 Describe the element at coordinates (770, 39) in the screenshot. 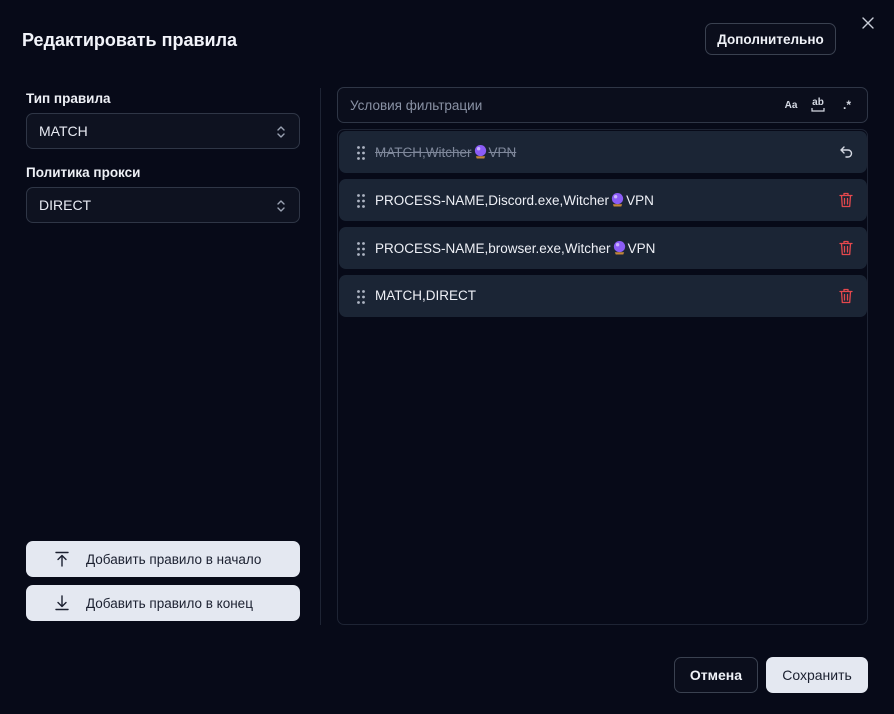

I see `advanced-button: Дополнительно` at that location.